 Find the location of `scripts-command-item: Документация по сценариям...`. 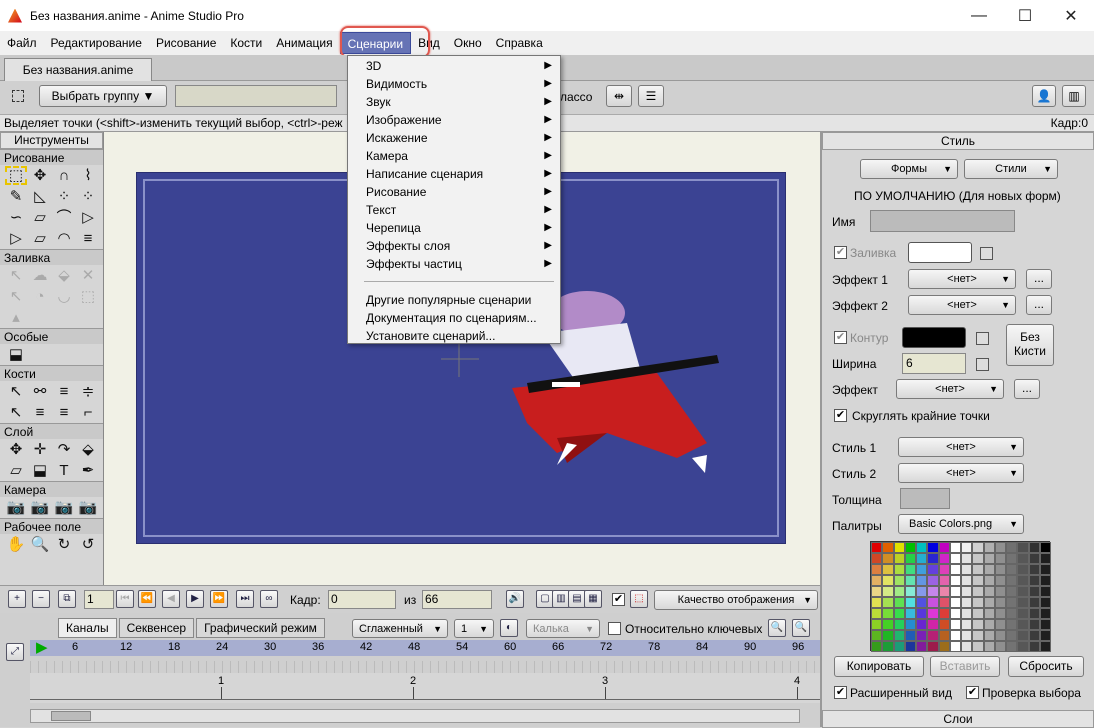

scripts-command-item: Документация по сценариям... is located at coordinates (454, 318).